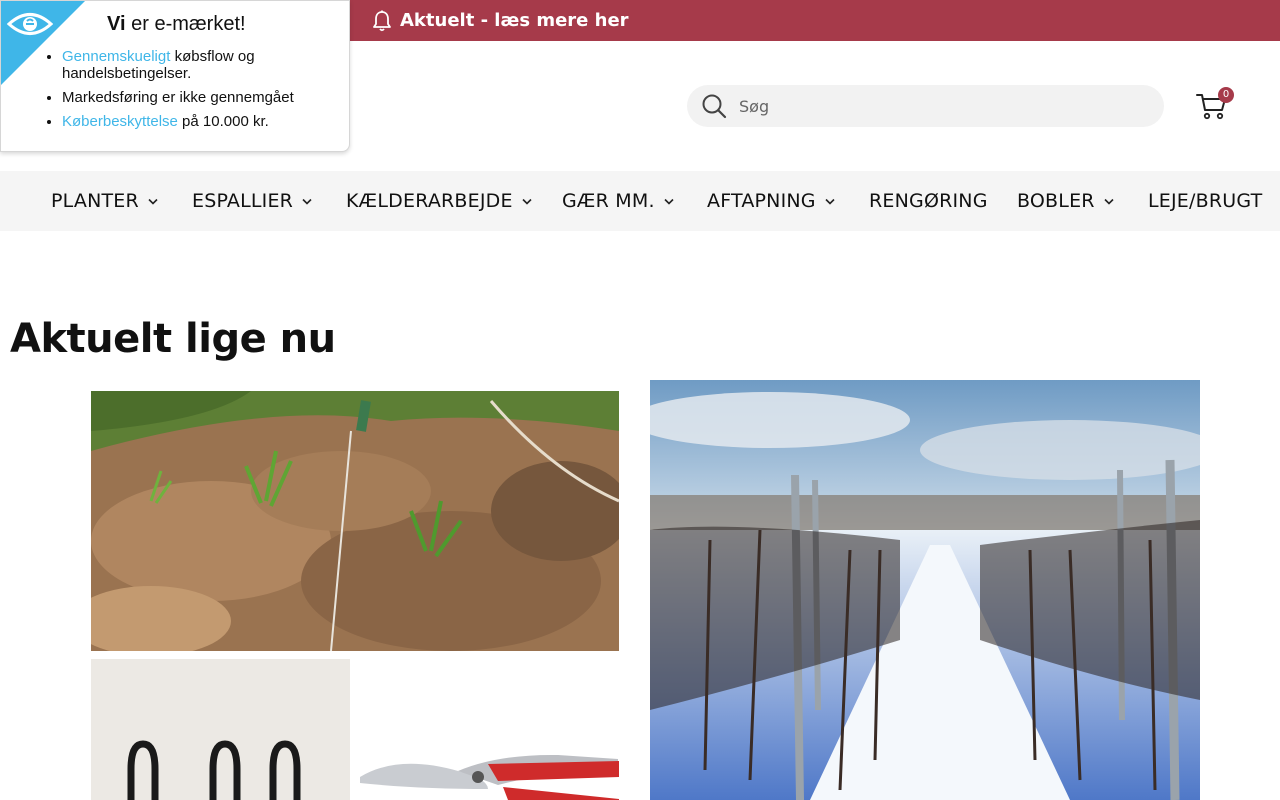 This screenshot has width=1280, height=800. I want to click on nav-item-planter: PLANTER, so click(104, 201).